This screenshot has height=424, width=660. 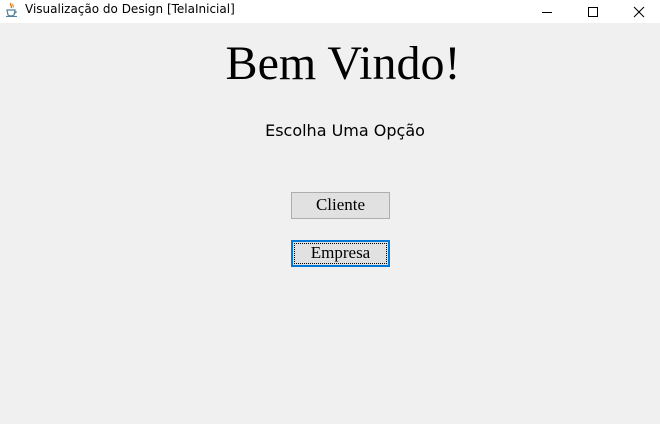 I want to click on close-button, so click(x=638, y=11).